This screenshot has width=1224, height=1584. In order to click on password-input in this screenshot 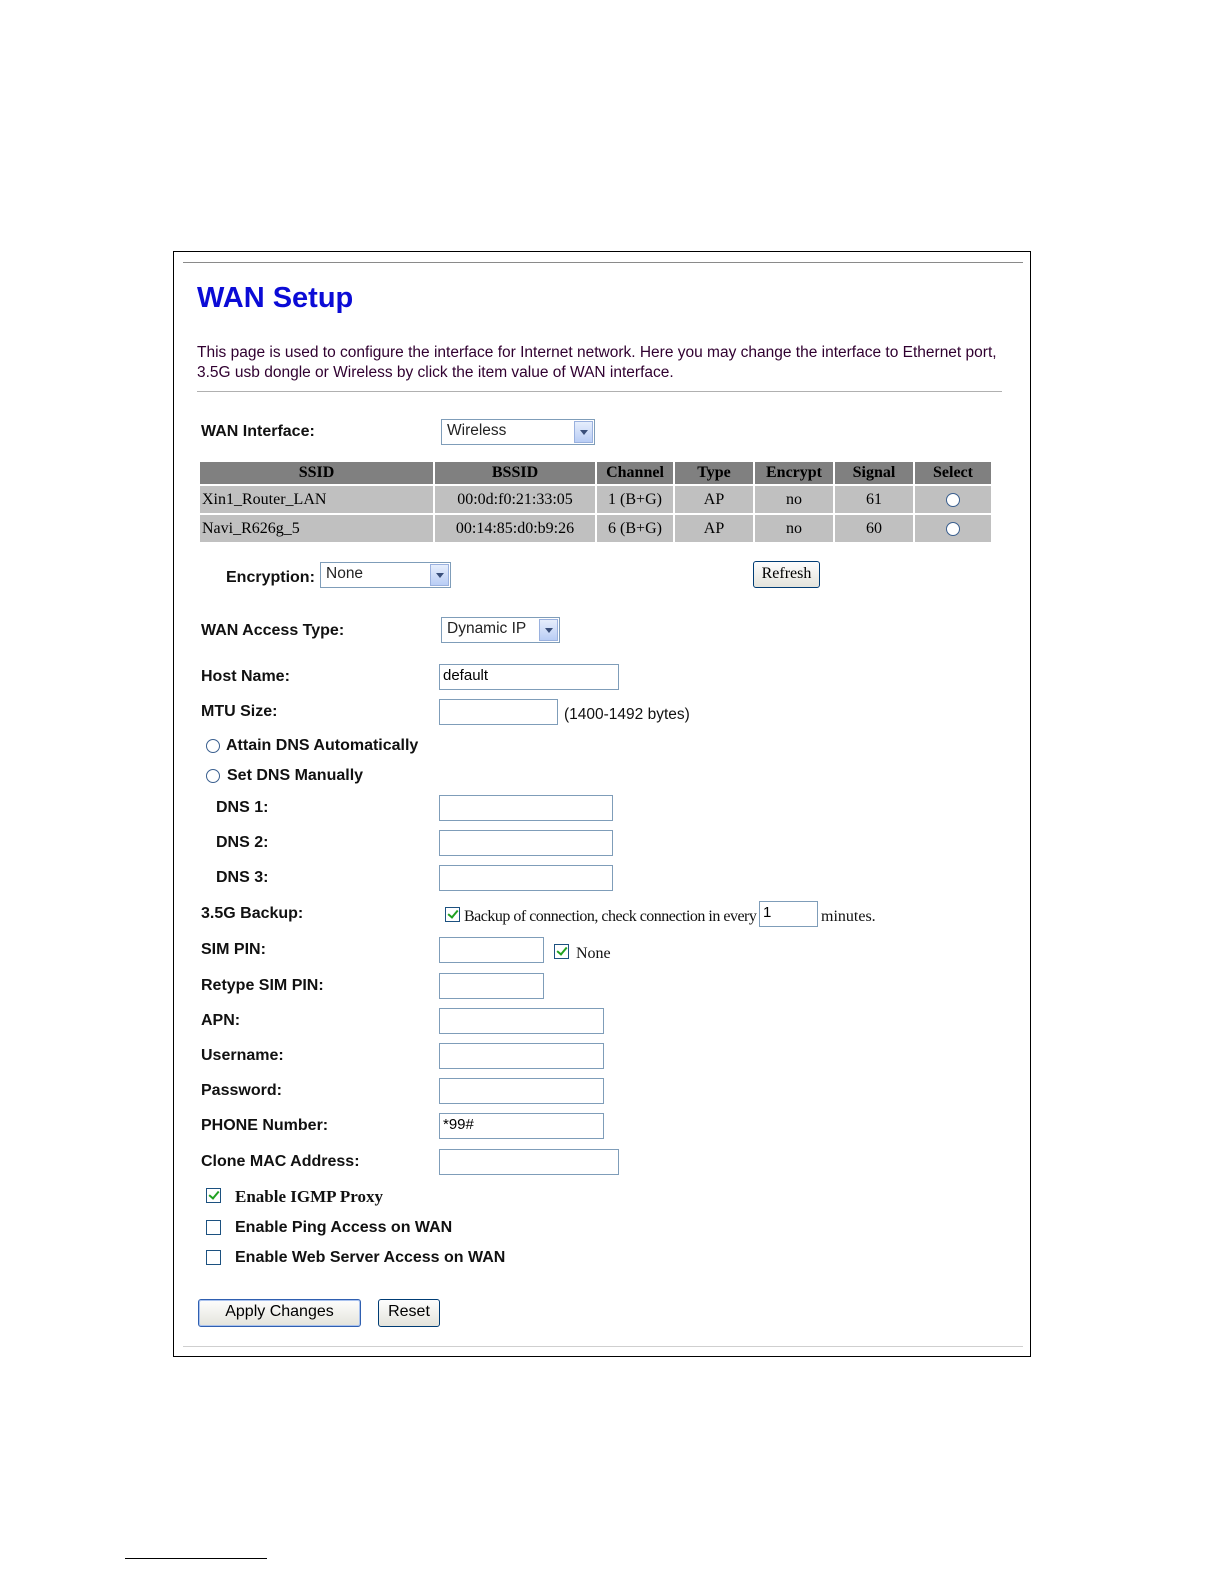, I will do `click(521, 1091)`.